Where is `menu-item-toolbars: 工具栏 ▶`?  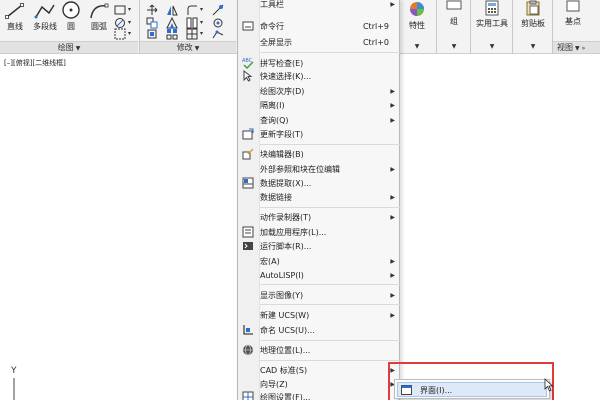
menu-item-toolbars: 工具栏 ▶ is located at coordinates (319, 5).